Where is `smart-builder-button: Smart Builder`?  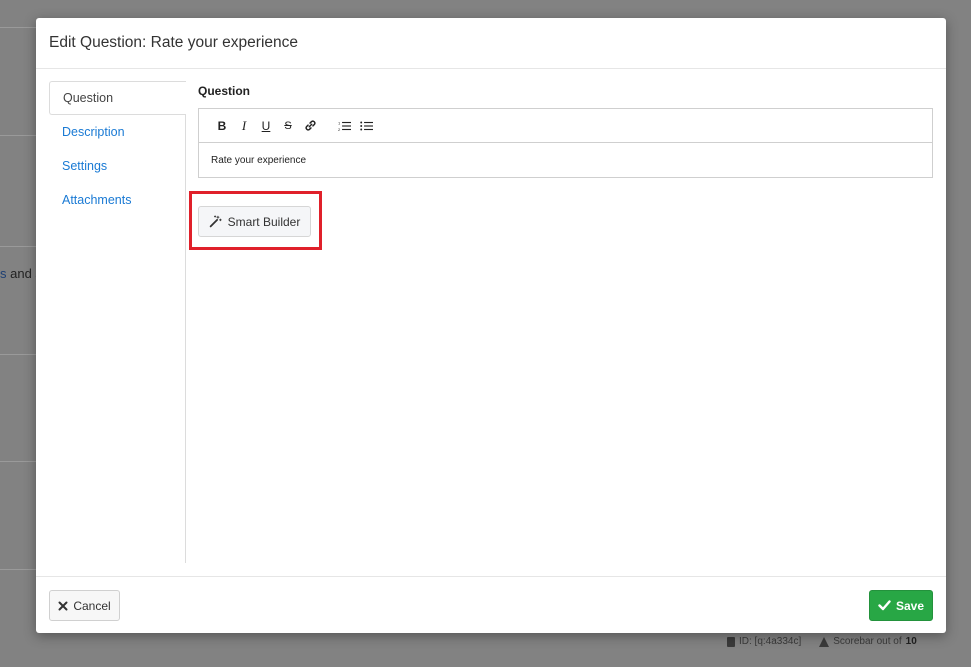
smart-builder-button: Smart Builder is located at coordinates (254, 221).